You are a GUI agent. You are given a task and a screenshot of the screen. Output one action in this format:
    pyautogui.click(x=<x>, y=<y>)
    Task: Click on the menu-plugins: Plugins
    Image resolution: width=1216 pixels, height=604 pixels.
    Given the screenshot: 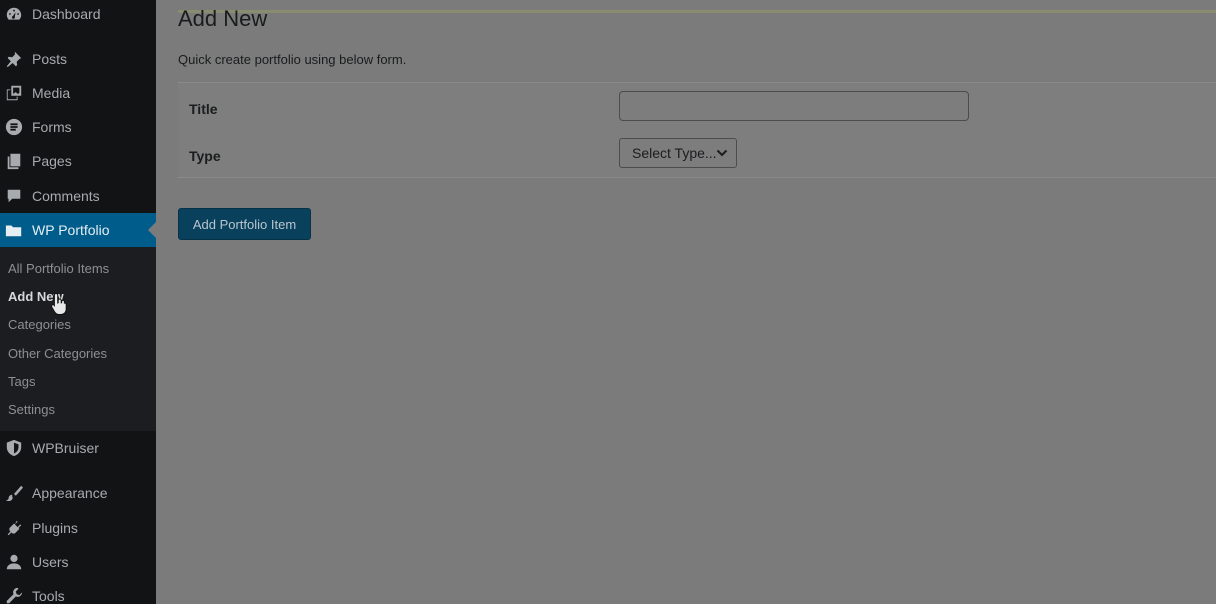 What is the action you would take?
    pyautogui.click(x=78, y=528)
    